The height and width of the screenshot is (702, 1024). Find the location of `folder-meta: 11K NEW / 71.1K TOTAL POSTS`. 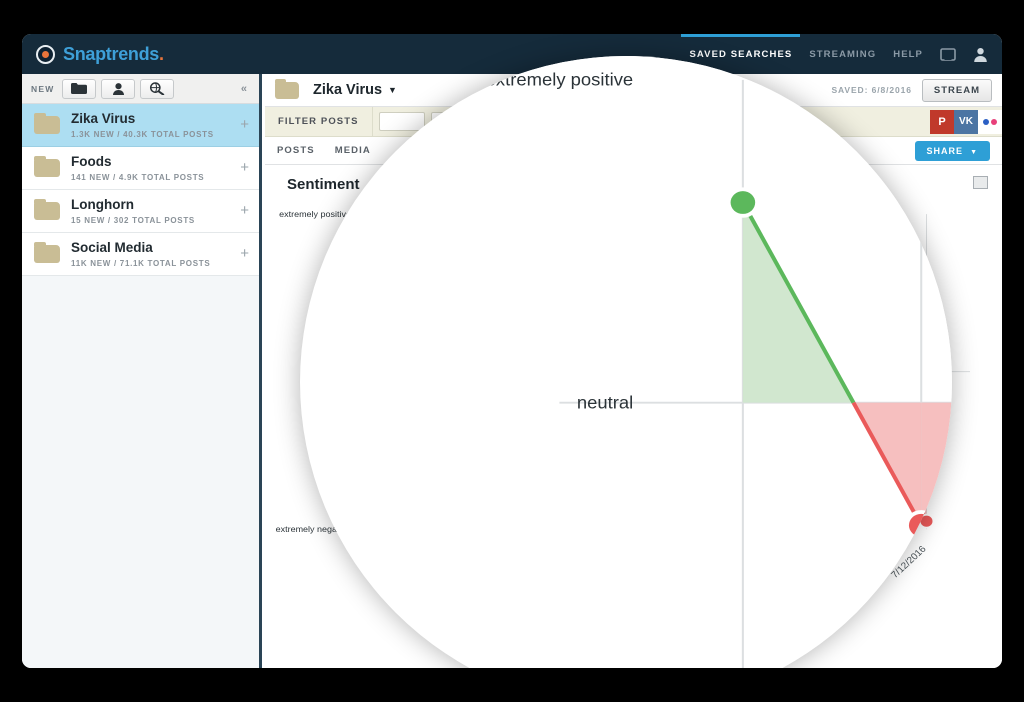

folder-meta: 11K NEW / 71.1K TOTAL POSTS is located at coordinates (141, 263).